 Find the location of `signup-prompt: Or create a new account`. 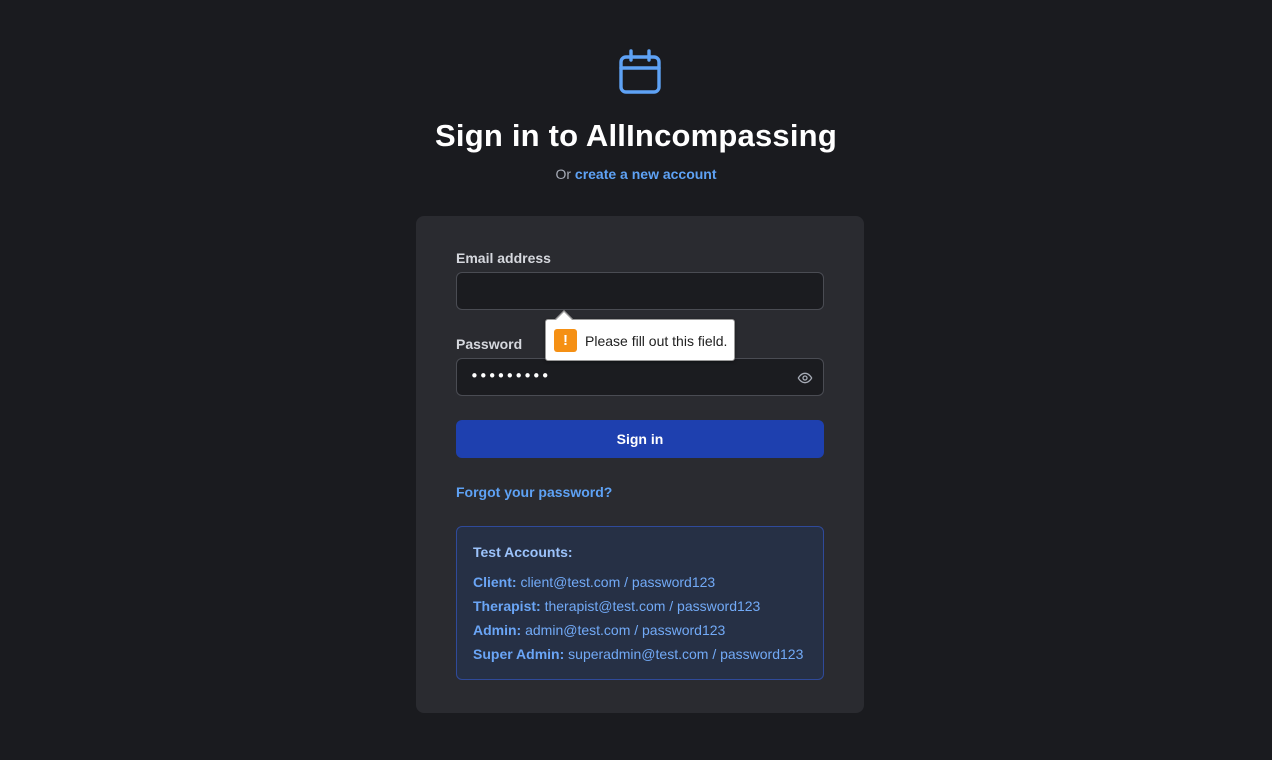

signup-prompt: Or create a new account is located at coordinates (636, 174).